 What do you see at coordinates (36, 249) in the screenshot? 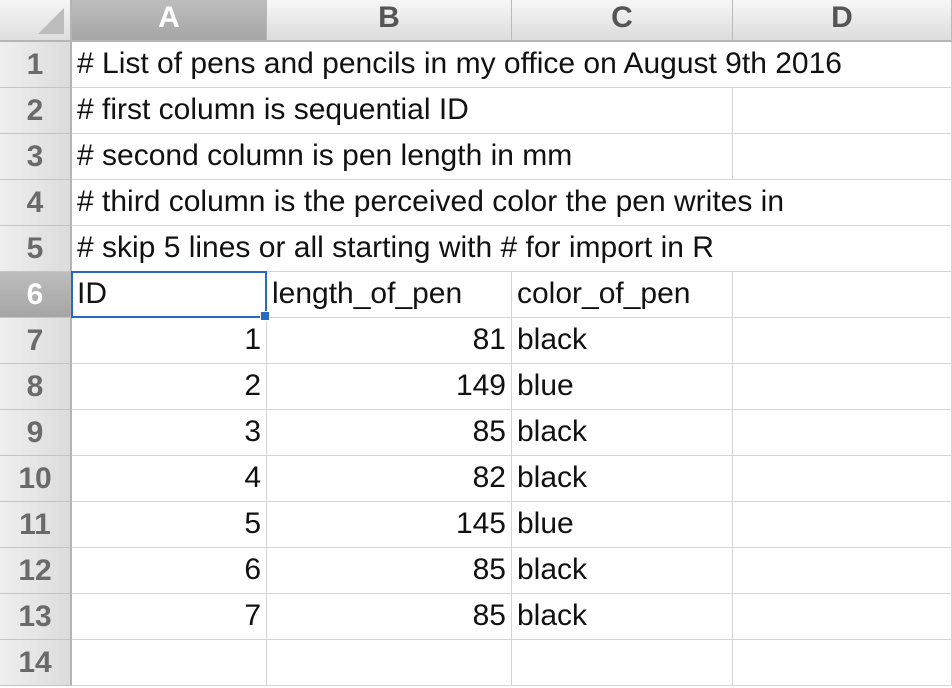
I see `row-header-5: 5` at bounding box center [36, 249].